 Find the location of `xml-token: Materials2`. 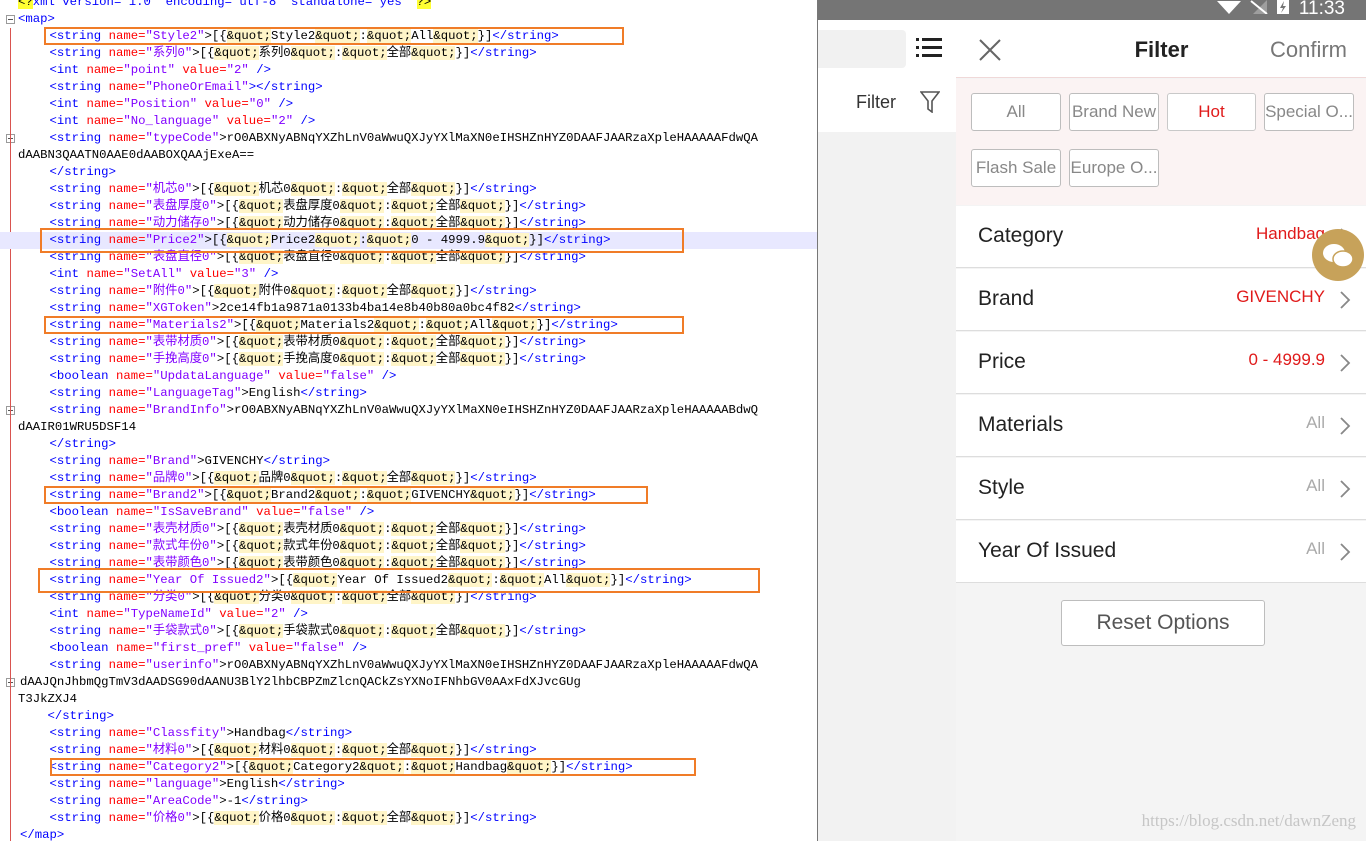

xml-token: Materials2 is located at coordinates (337, 325).